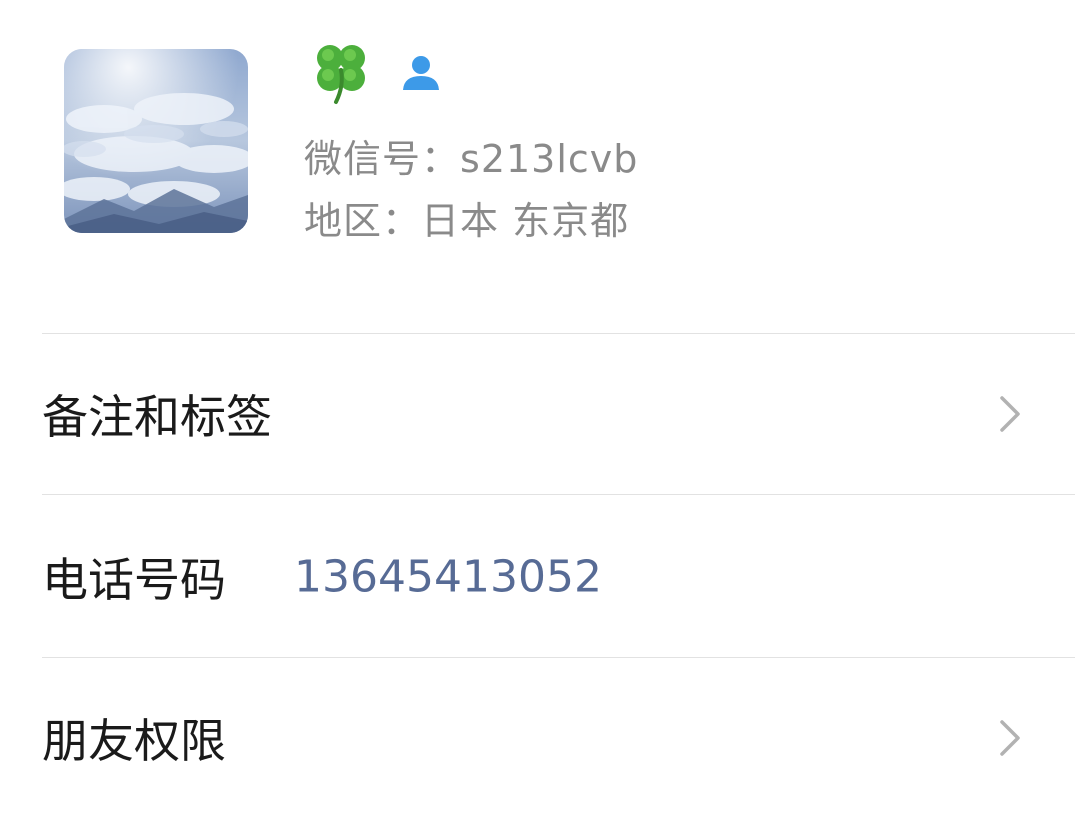 The width and height of the screenshot is (1075, 818). What do you see at coordinates (421, 73) in the screenshot?
I see `contact-person-icon` at bounding box center [421, 73].